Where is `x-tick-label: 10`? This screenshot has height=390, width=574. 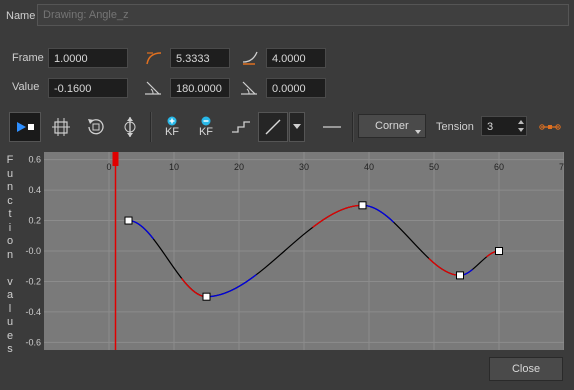
x-tick-label: 10 is located at coordinates (174, 167).